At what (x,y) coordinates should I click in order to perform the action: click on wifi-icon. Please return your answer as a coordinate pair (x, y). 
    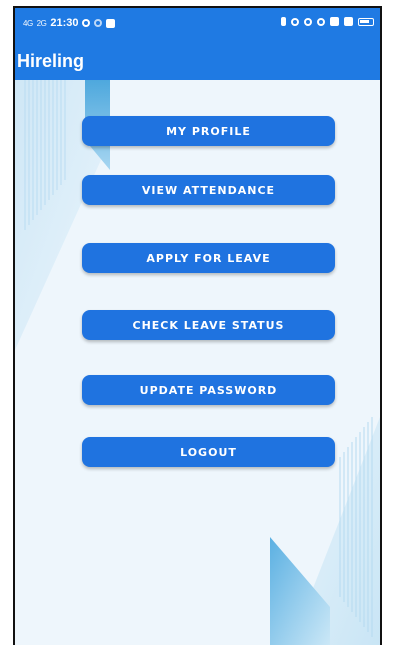
    Looking at the image, I should click on (348, 21).